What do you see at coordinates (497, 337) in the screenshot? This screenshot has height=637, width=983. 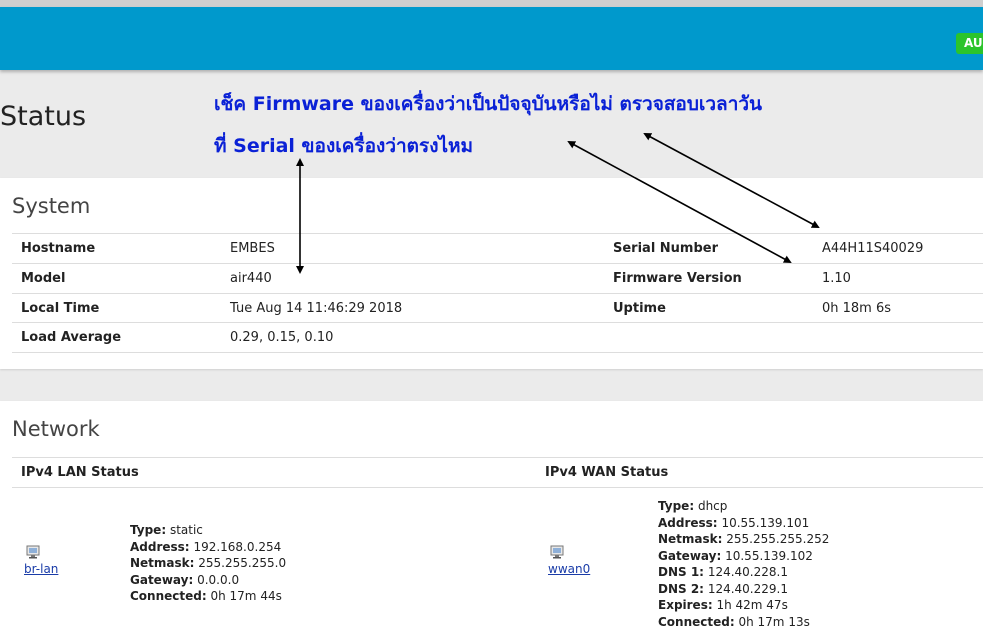 I see `table-row: Load Average 0.29, 0.15, 0.10` at bounding box center [497, 337].